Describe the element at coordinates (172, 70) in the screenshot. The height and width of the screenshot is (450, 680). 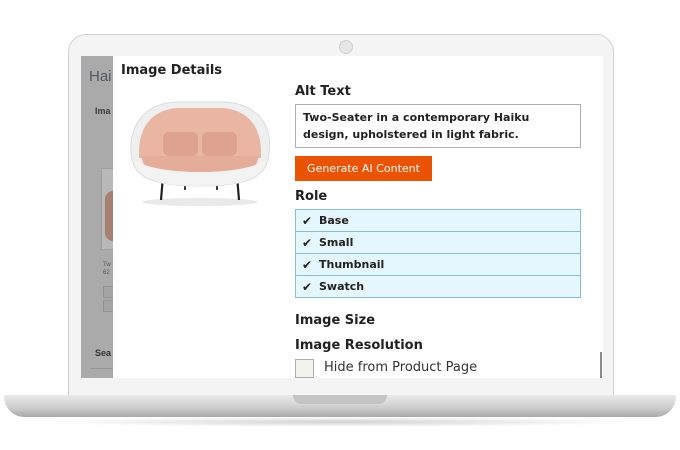
I see `modal-title: Image Details` at that location.